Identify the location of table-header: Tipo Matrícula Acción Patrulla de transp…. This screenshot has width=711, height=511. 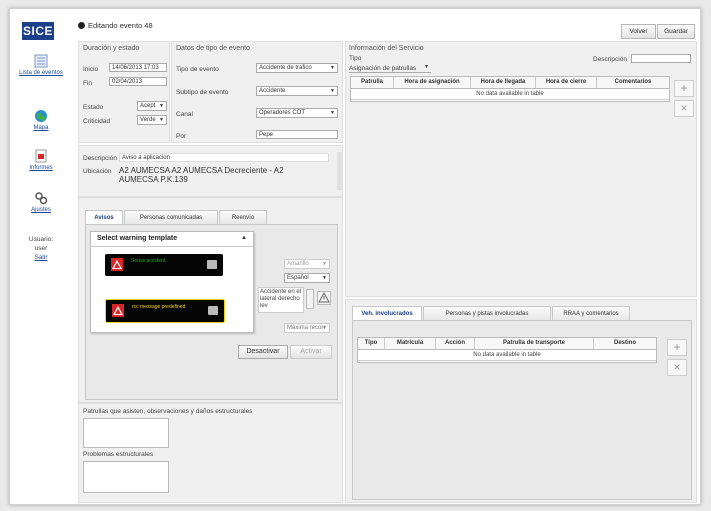
(507, 344).